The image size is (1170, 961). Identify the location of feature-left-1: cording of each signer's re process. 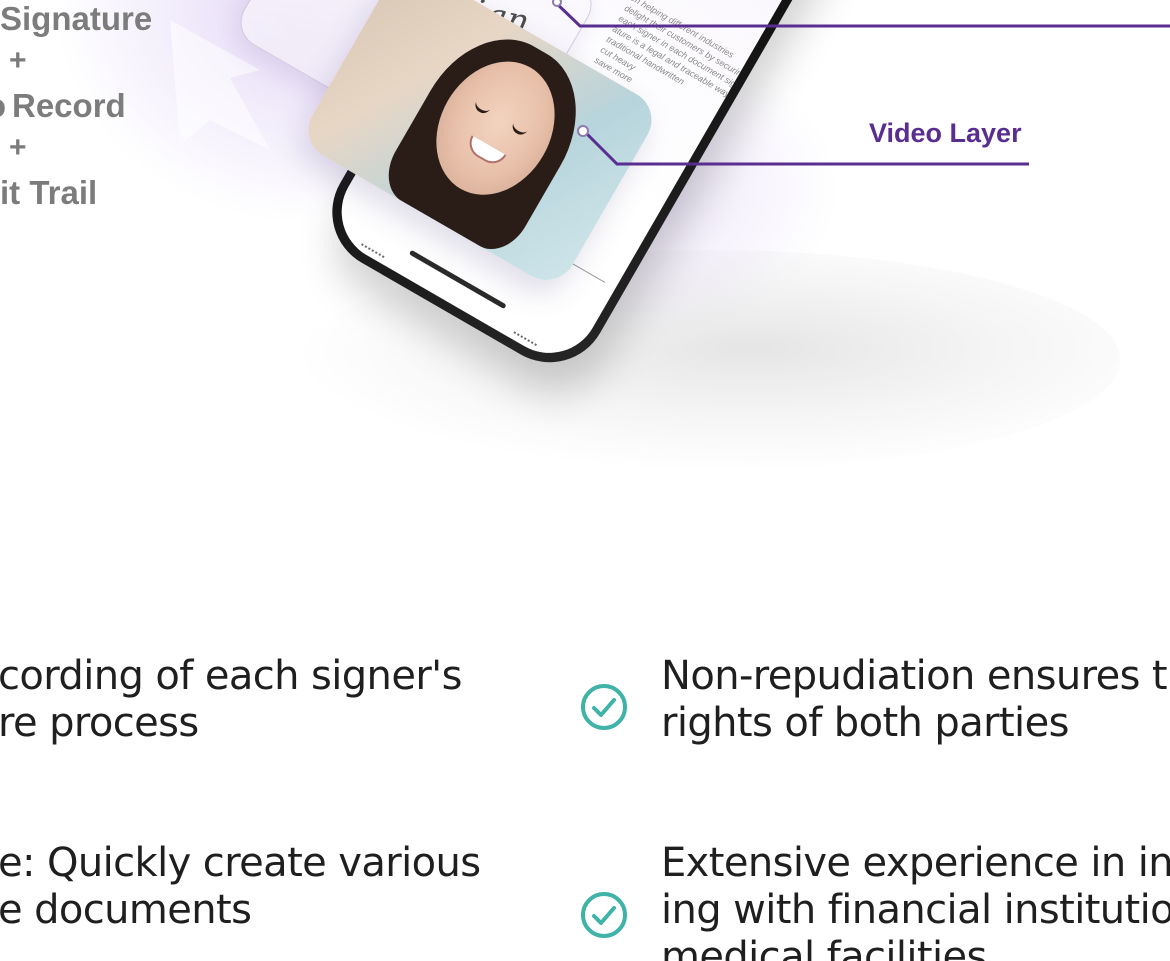
(231, 699).